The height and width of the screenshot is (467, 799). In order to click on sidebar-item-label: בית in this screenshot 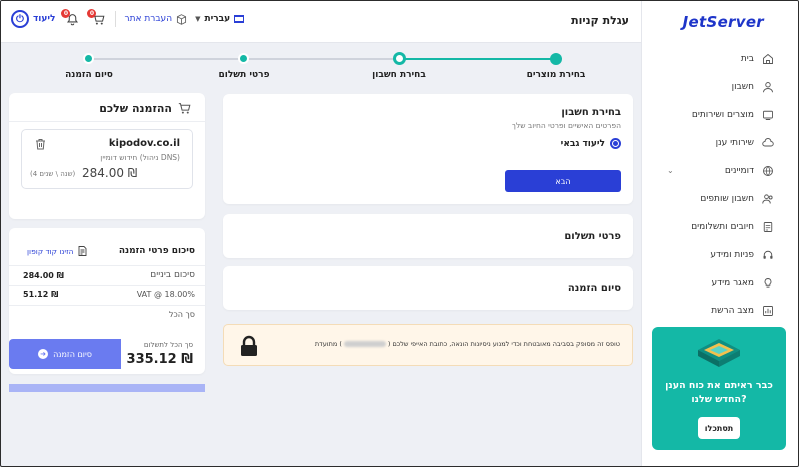, I will do `click(747, 59)`.